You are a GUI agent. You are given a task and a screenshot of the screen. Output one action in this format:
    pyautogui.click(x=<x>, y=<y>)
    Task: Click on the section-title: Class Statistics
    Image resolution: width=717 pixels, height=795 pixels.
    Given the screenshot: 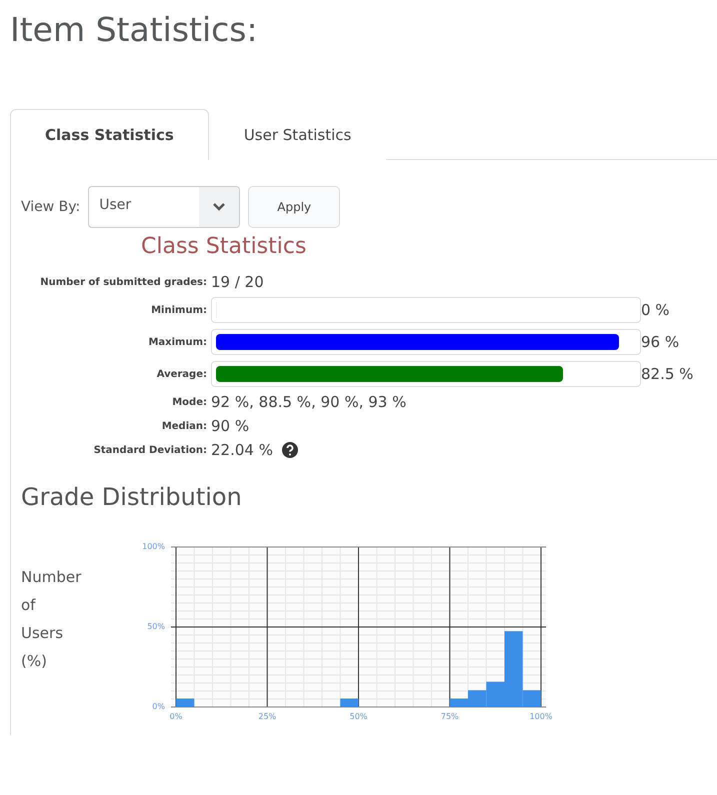 What is the action you would take?
    pyautogui.click(x=224, y=246)
    